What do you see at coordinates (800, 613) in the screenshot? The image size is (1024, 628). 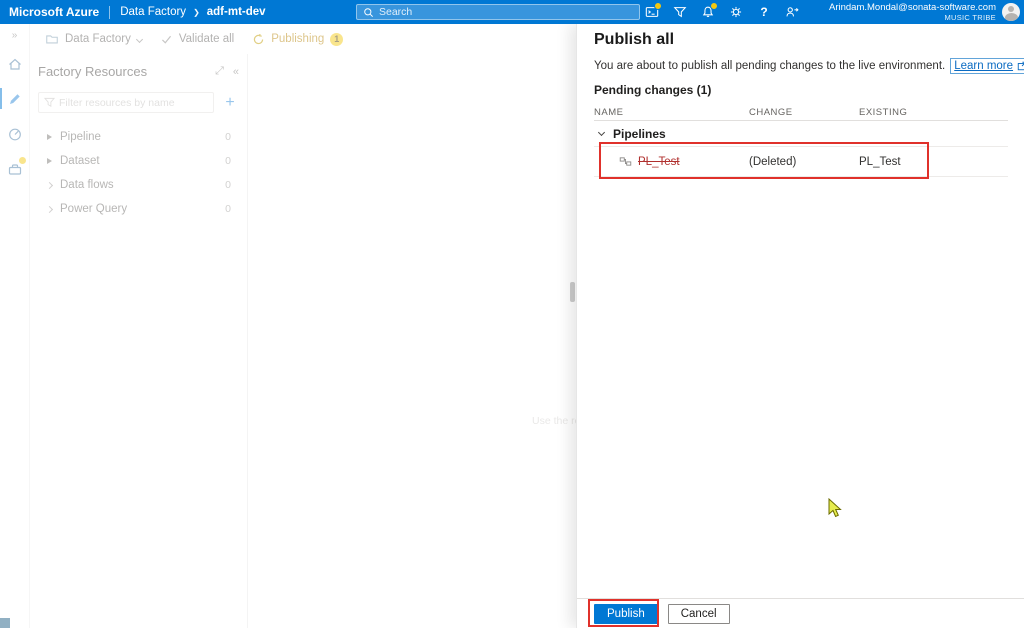 I see `panel-footer: Publish Cancel` at bounding box center [800, 613].